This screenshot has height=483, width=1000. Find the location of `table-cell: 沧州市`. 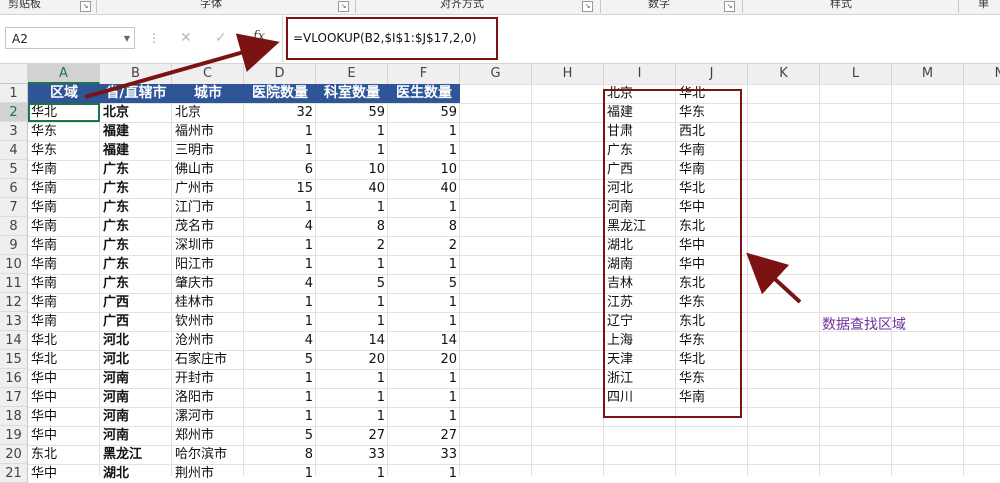

table-cell: 沧州市 is located at coordinates (208, 340).